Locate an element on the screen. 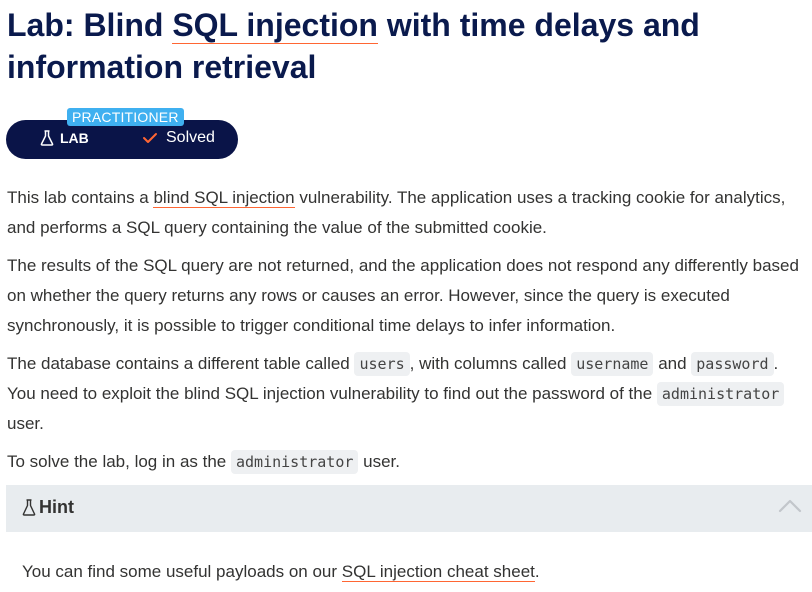  title-sql-injection-link: SQL injection is located at coordinates (275, 25).